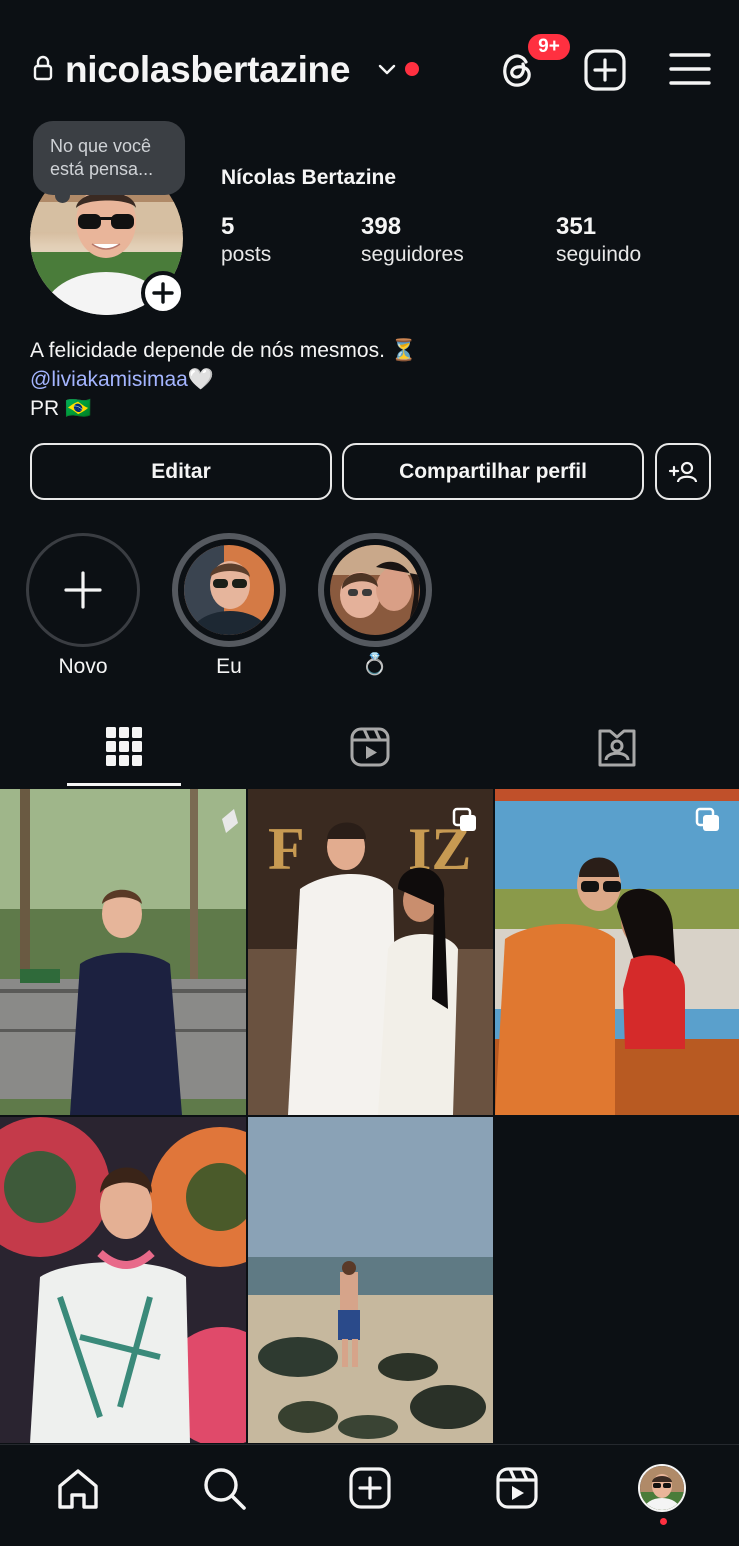 The height and width of the screenshot is (1546, 739). Describe the element at coordinates (370, 1488) in the screenshot. I see `create-icon` at that location.